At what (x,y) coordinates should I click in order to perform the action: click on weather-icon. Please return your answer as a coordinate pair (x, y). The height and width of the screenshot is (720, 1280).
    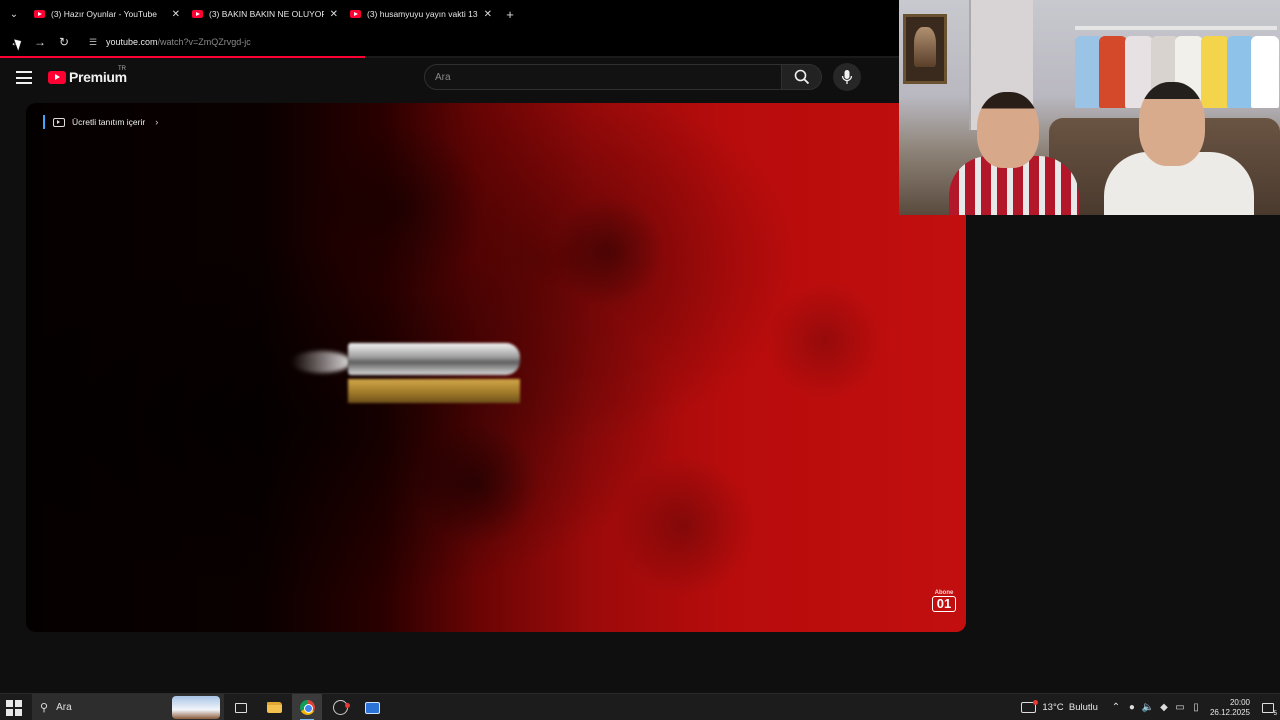
    Looking at the image, I should click on (1030, 706).